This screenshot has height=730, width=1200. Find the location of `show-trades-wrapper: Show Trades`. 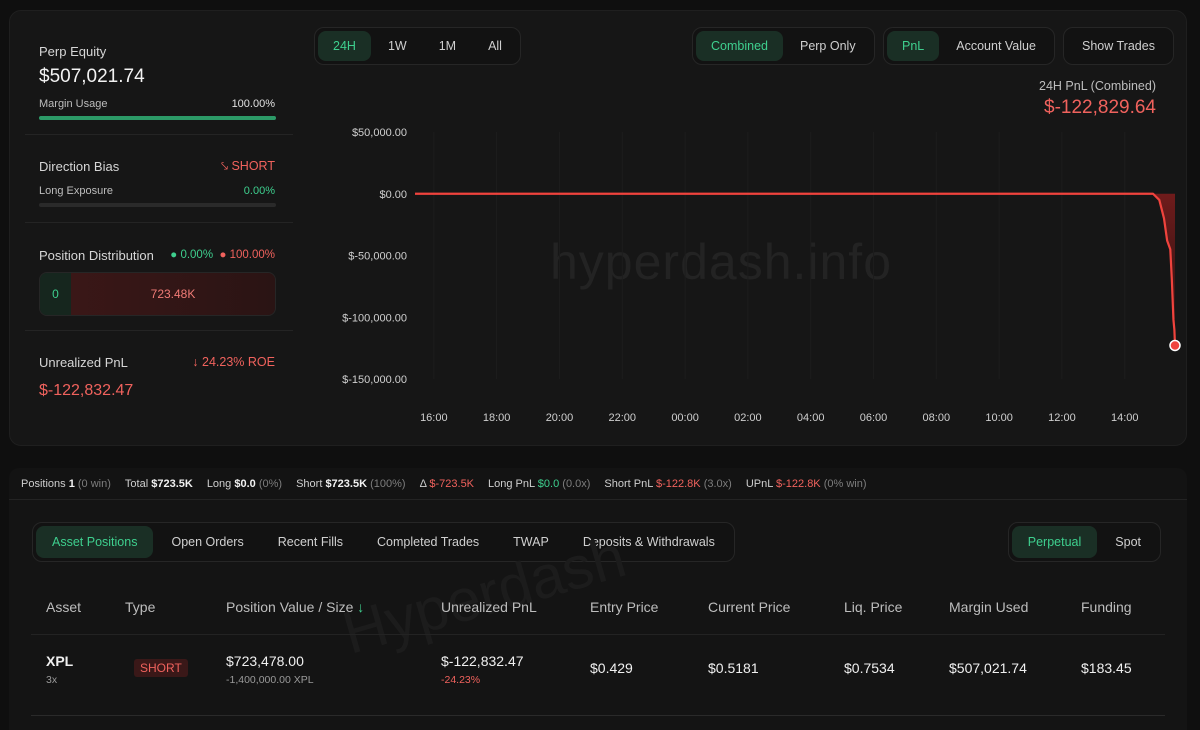

show-trades-wrapper: Show Trades is located at coordinates (1118, 46).